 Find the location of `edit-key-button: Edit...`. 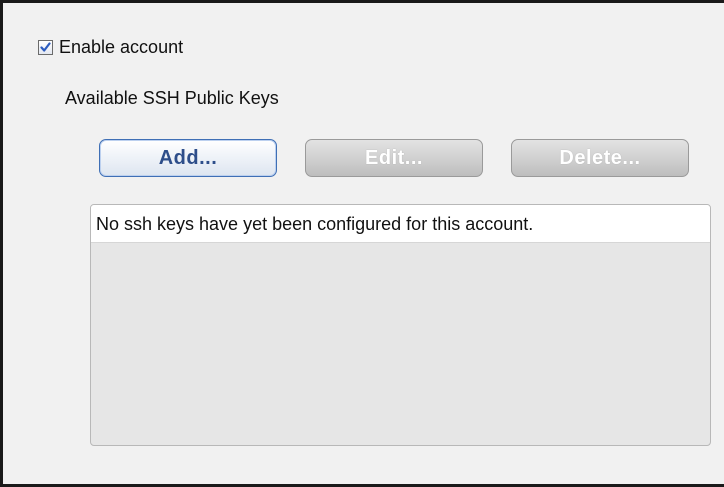

edit-key-button: Edit... is located at coordinates (394, 158).